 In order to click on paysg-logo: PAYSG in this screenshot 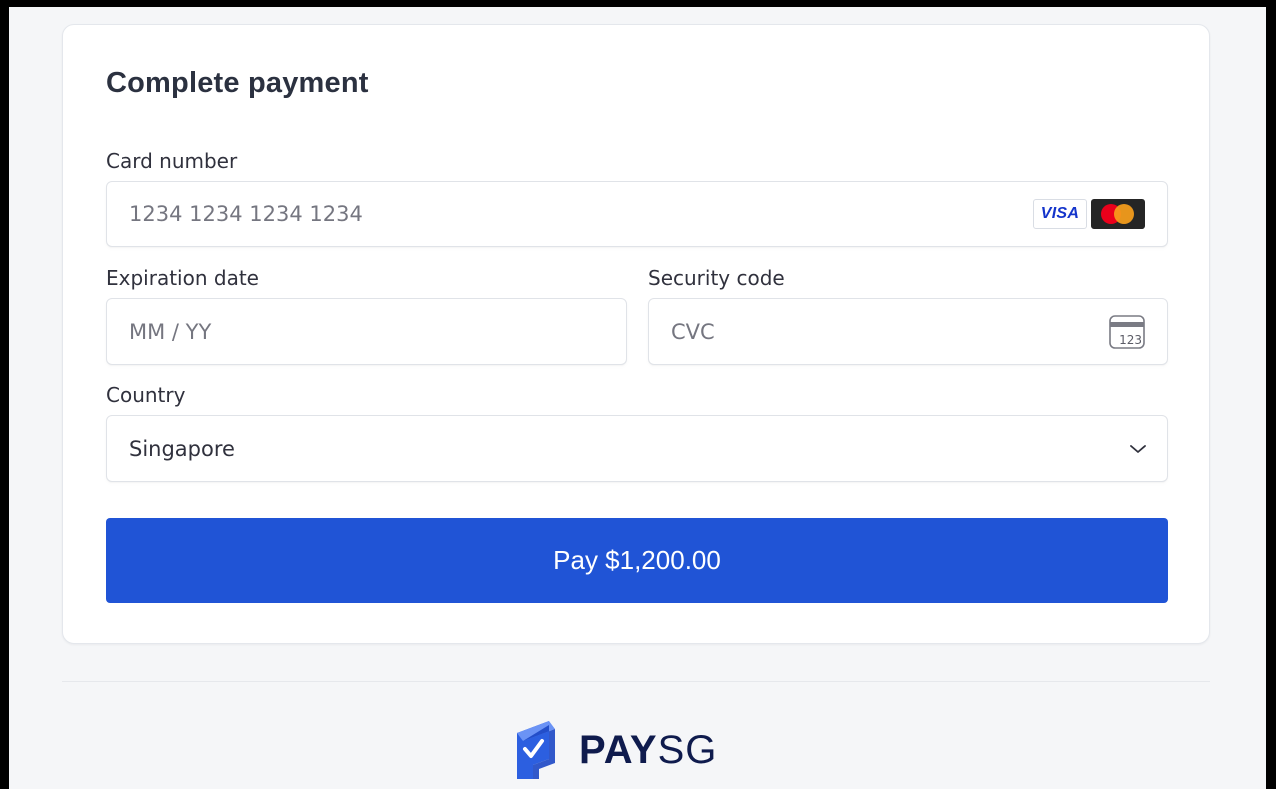, I will do `click(615, 750)`.